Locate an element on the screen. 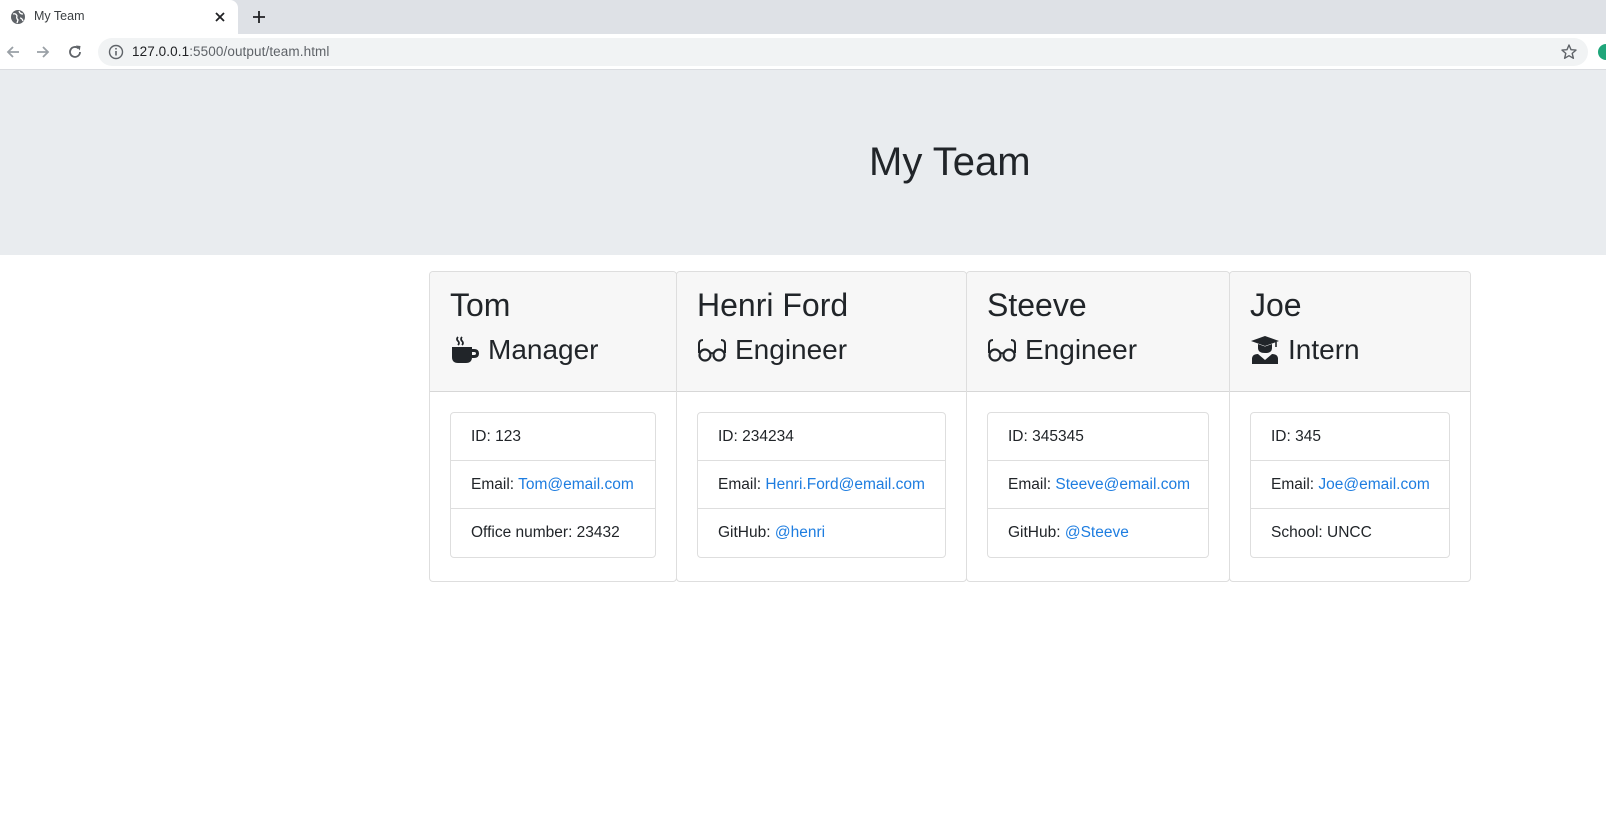 This screenshot has height=819, width=1606. card-header: Steeve Engineer is located at coordinates (1098, 332).